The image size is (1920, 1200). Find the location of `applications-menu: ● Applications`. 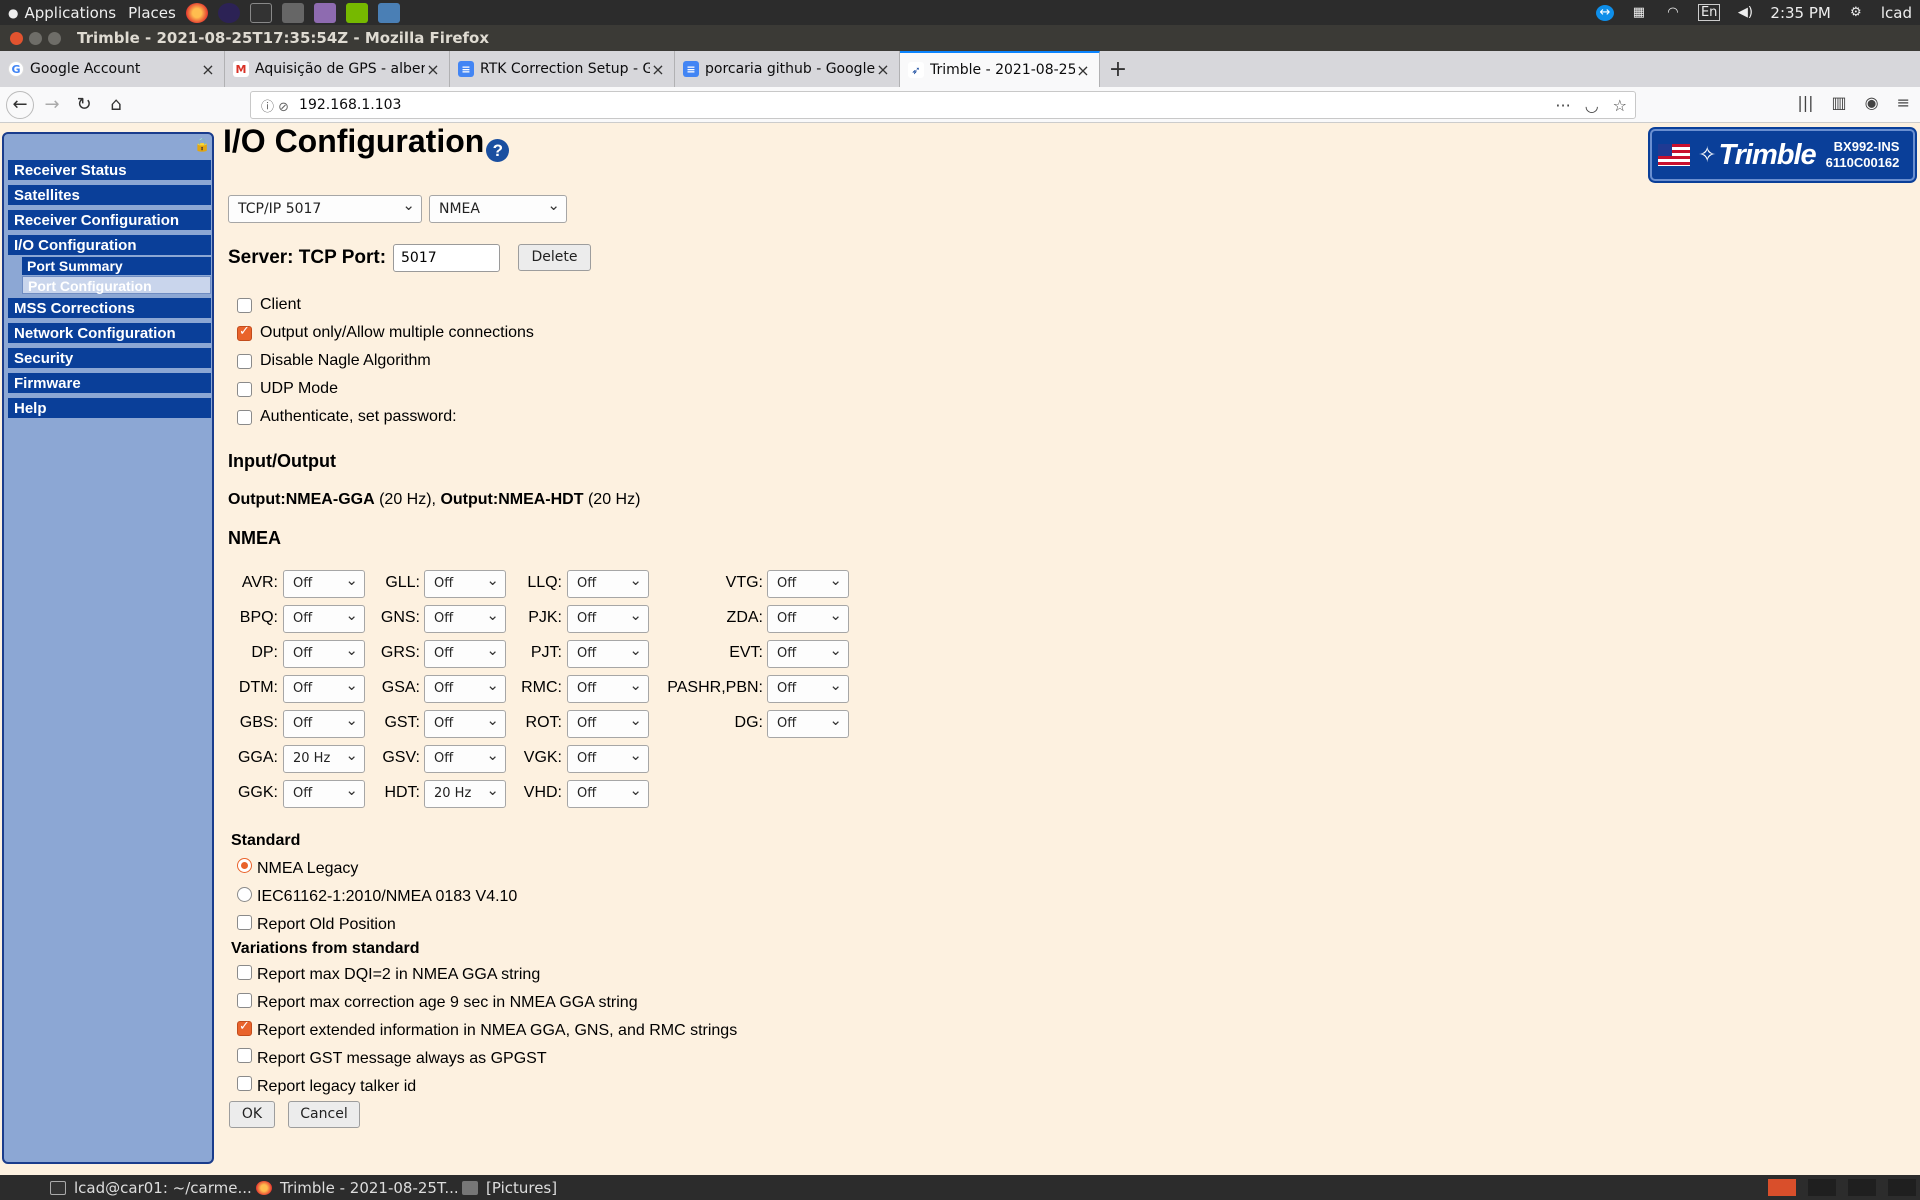

applications-menu: ● Applications is located at coordinates (62, 13).